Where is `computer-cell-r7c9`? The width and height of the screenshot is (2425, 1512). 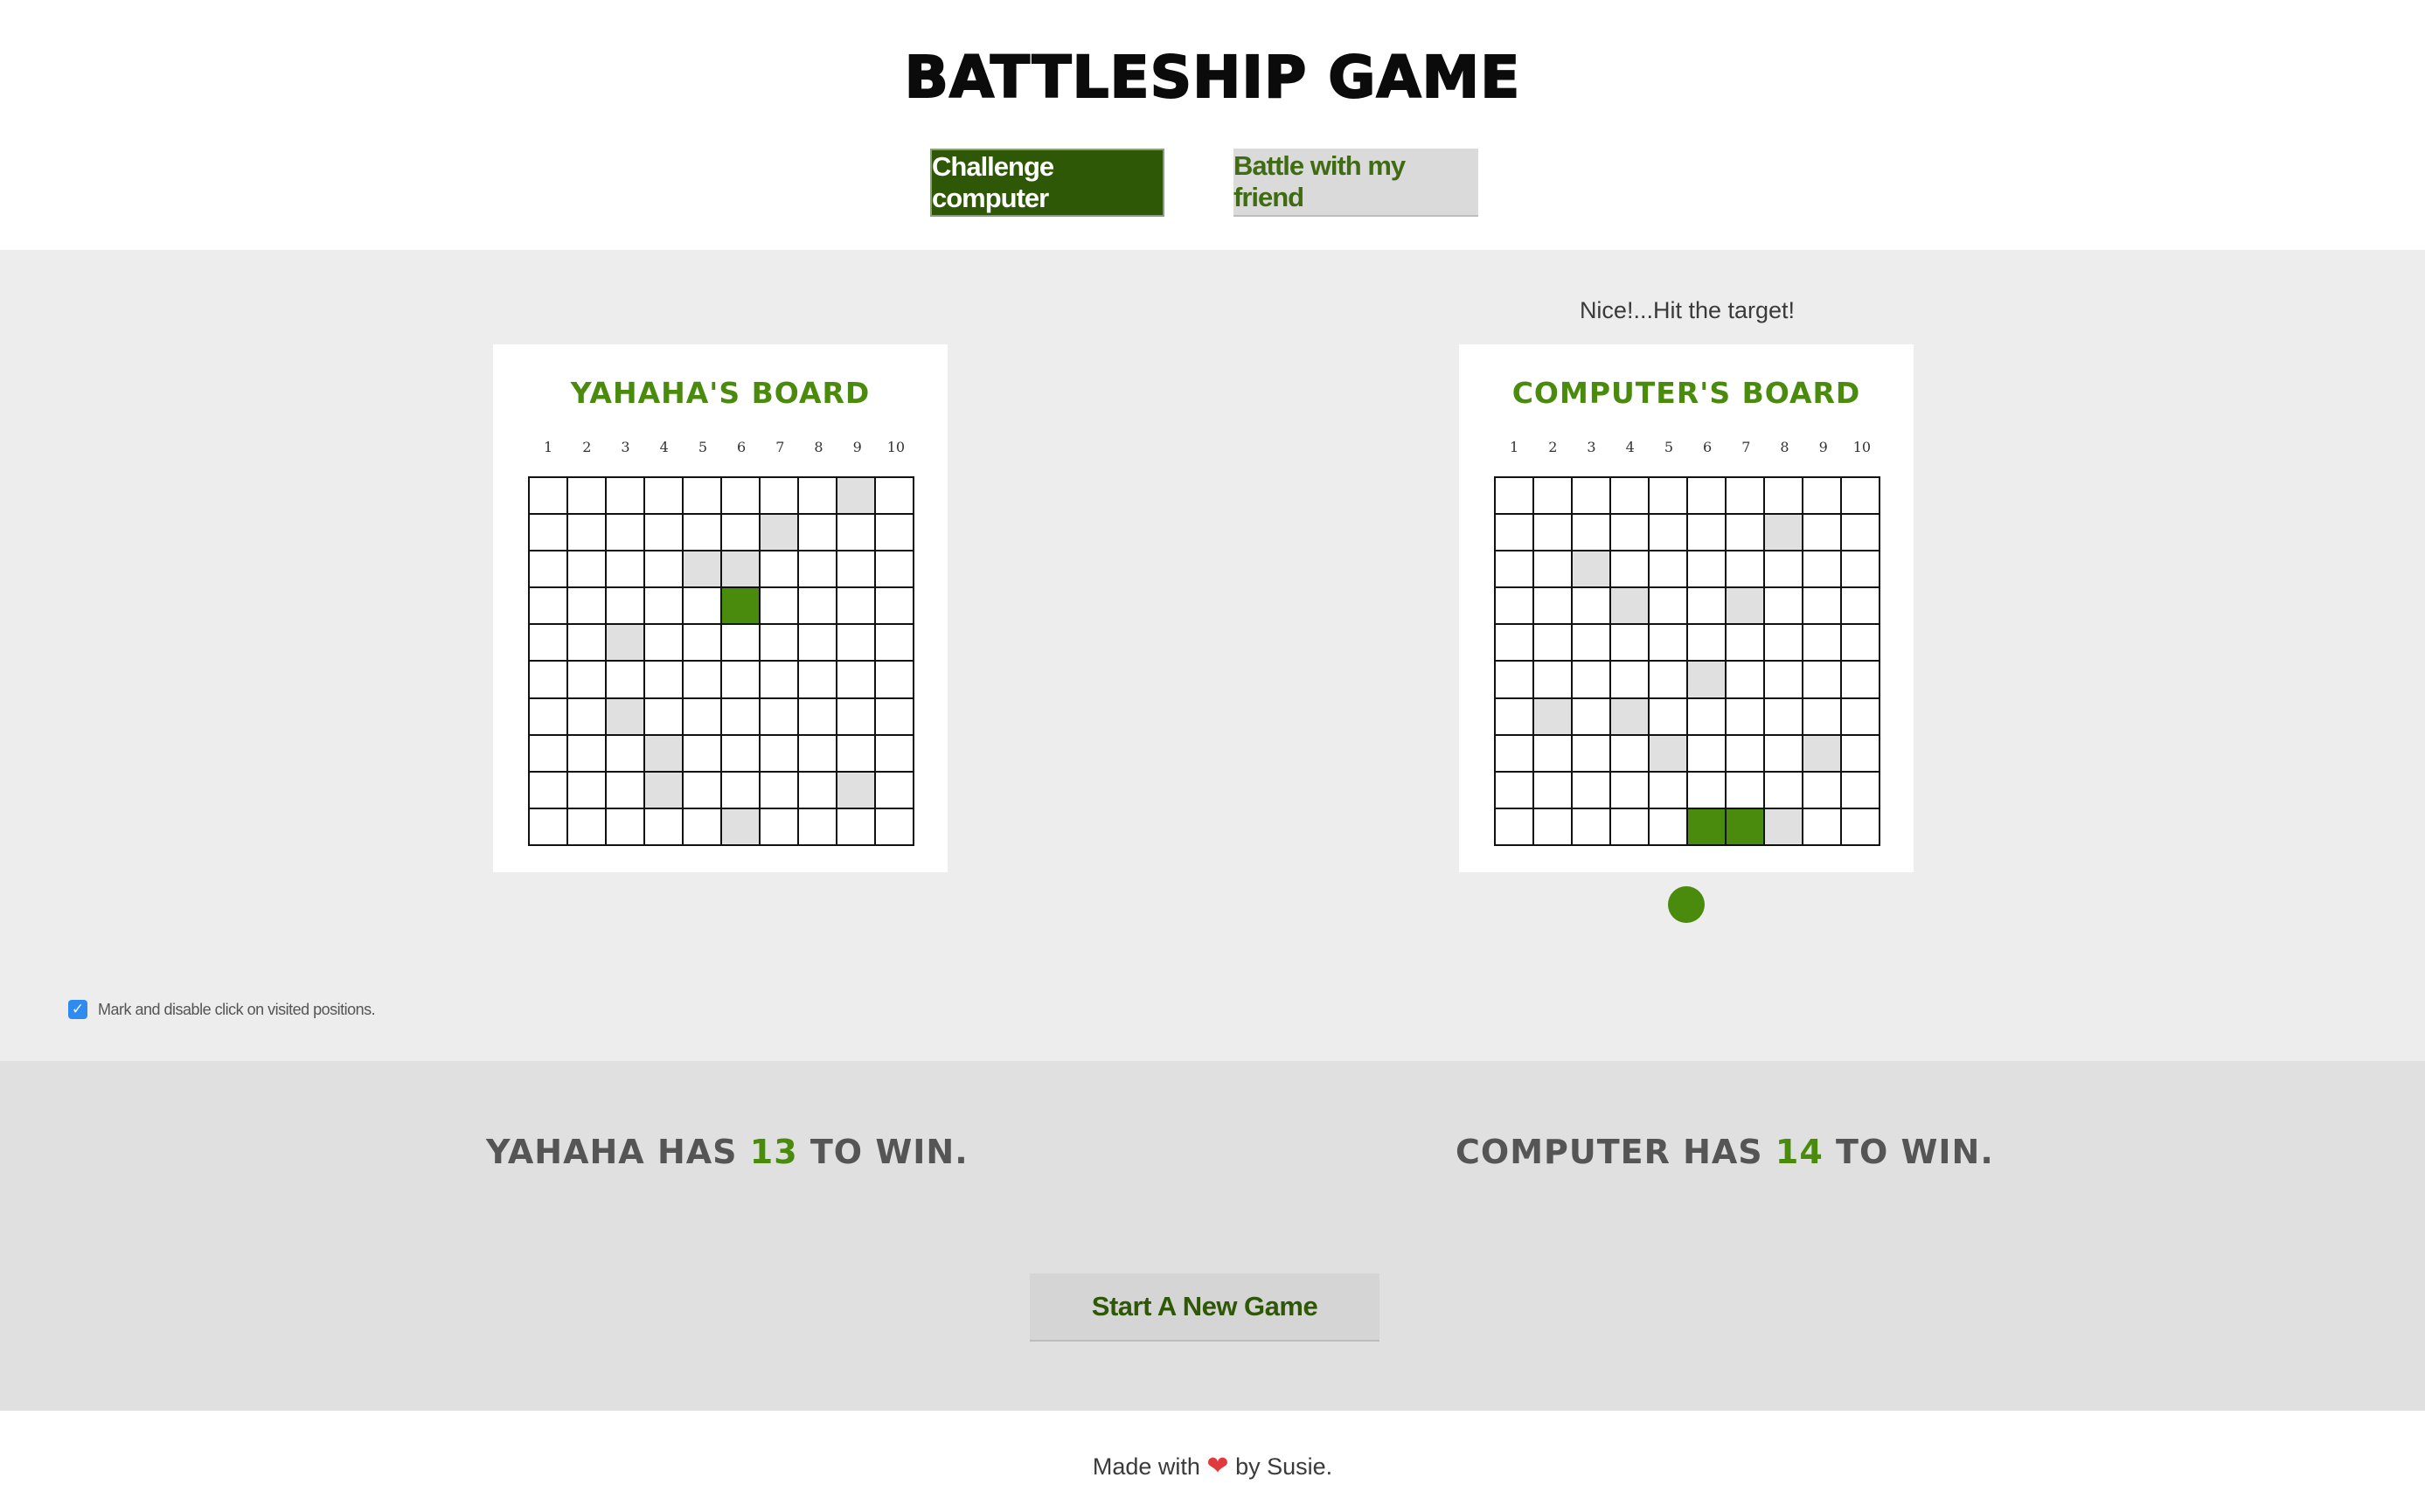
computer-cell-r7c9 is located at coordinates (1823, 717).